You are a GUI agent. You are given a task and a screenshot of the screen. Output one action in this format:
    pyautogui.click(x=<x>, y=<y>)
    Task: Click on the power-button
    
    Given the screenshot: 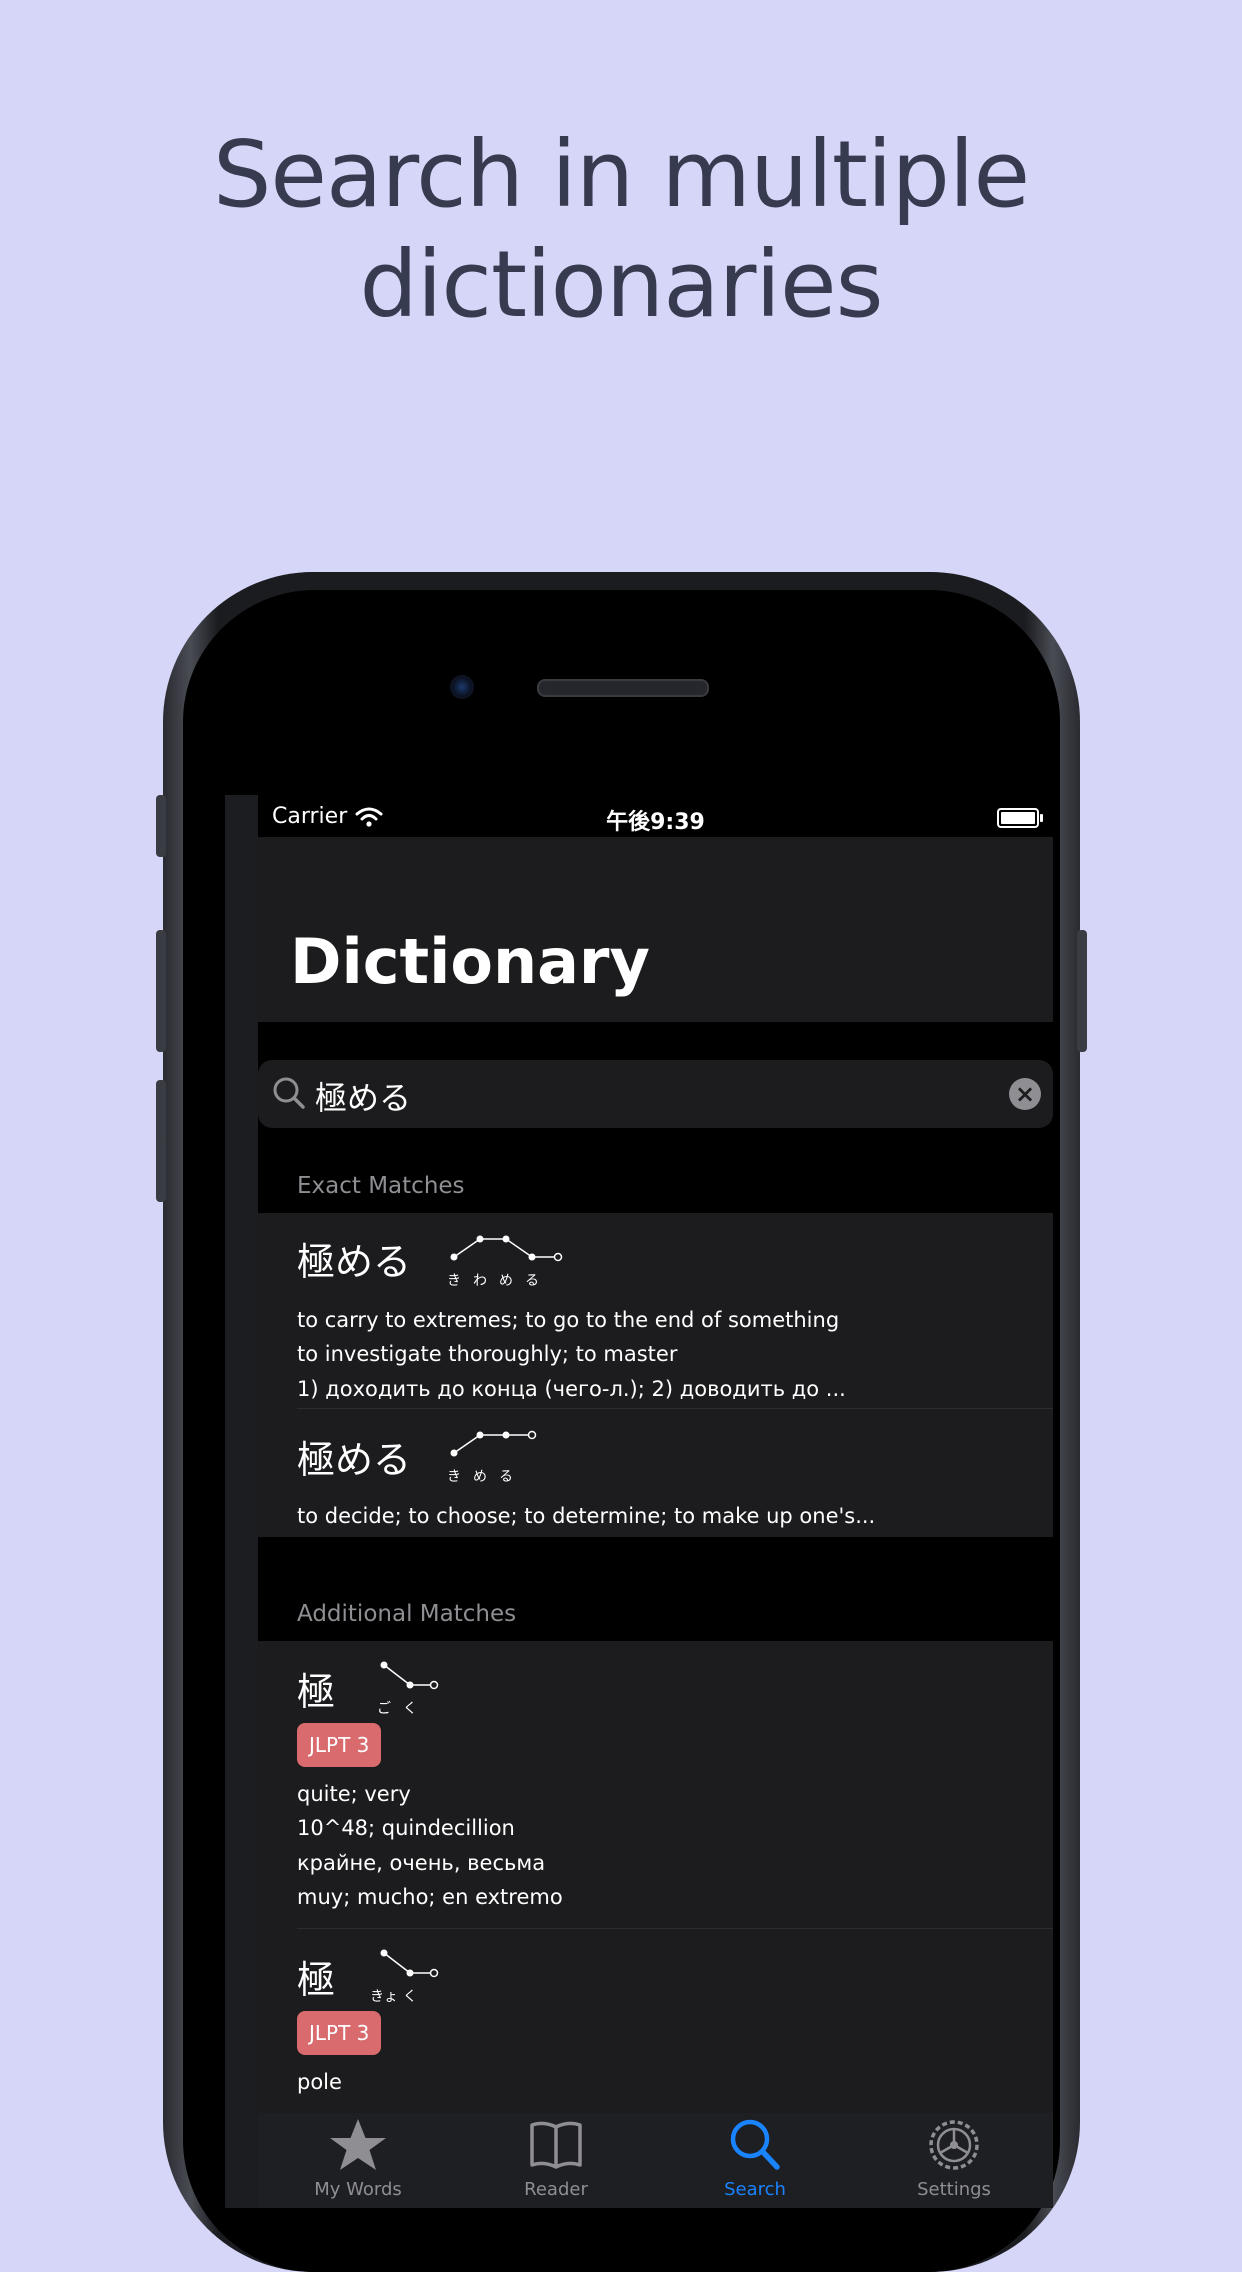 What is the action you would take?
    pyautogui.click(x=1082, y=991)
    